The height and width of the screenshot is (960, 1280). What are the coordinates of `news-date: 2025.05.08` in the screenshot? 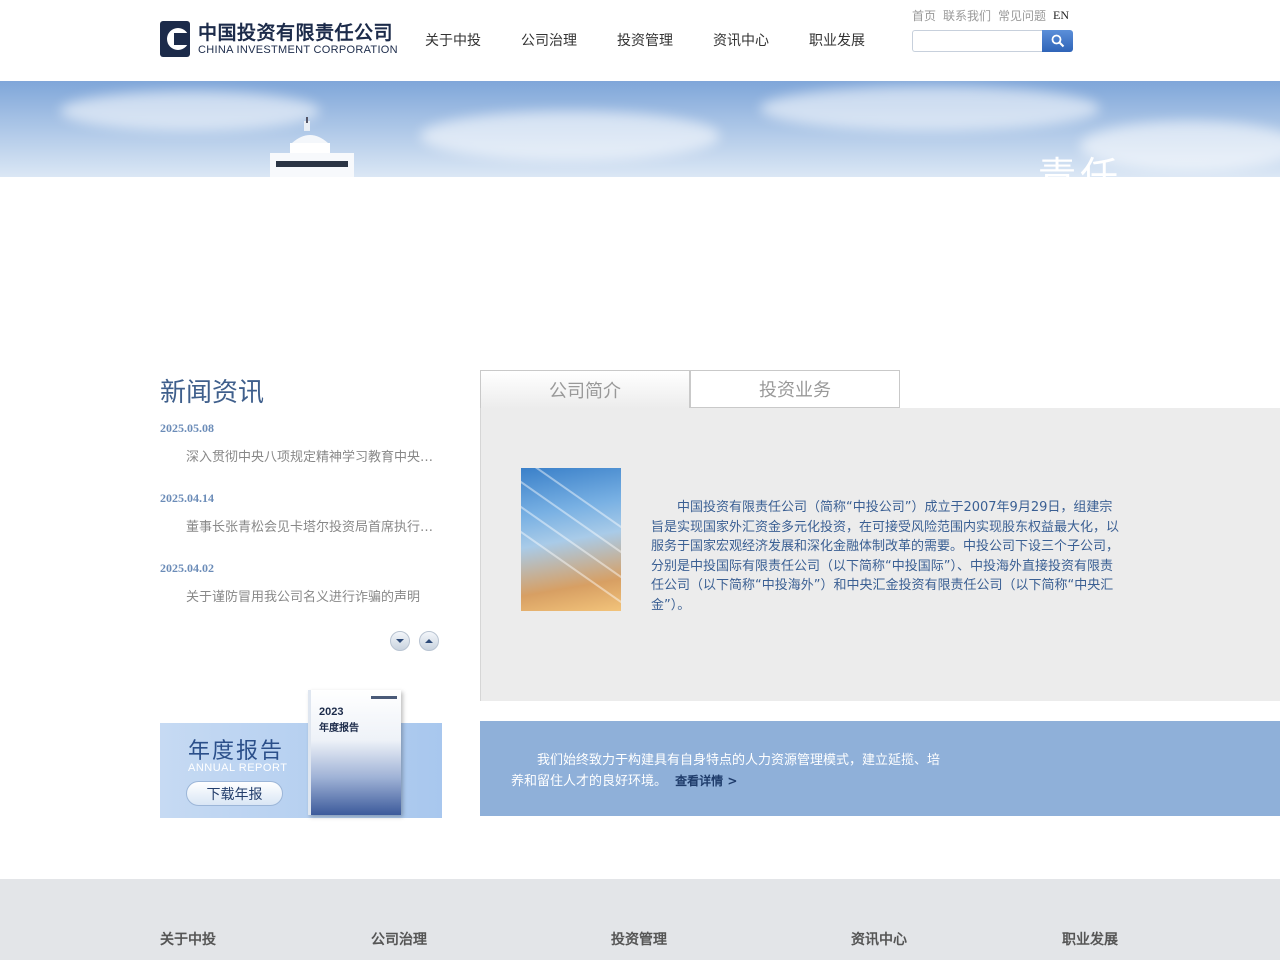 It's located at (187, 428).